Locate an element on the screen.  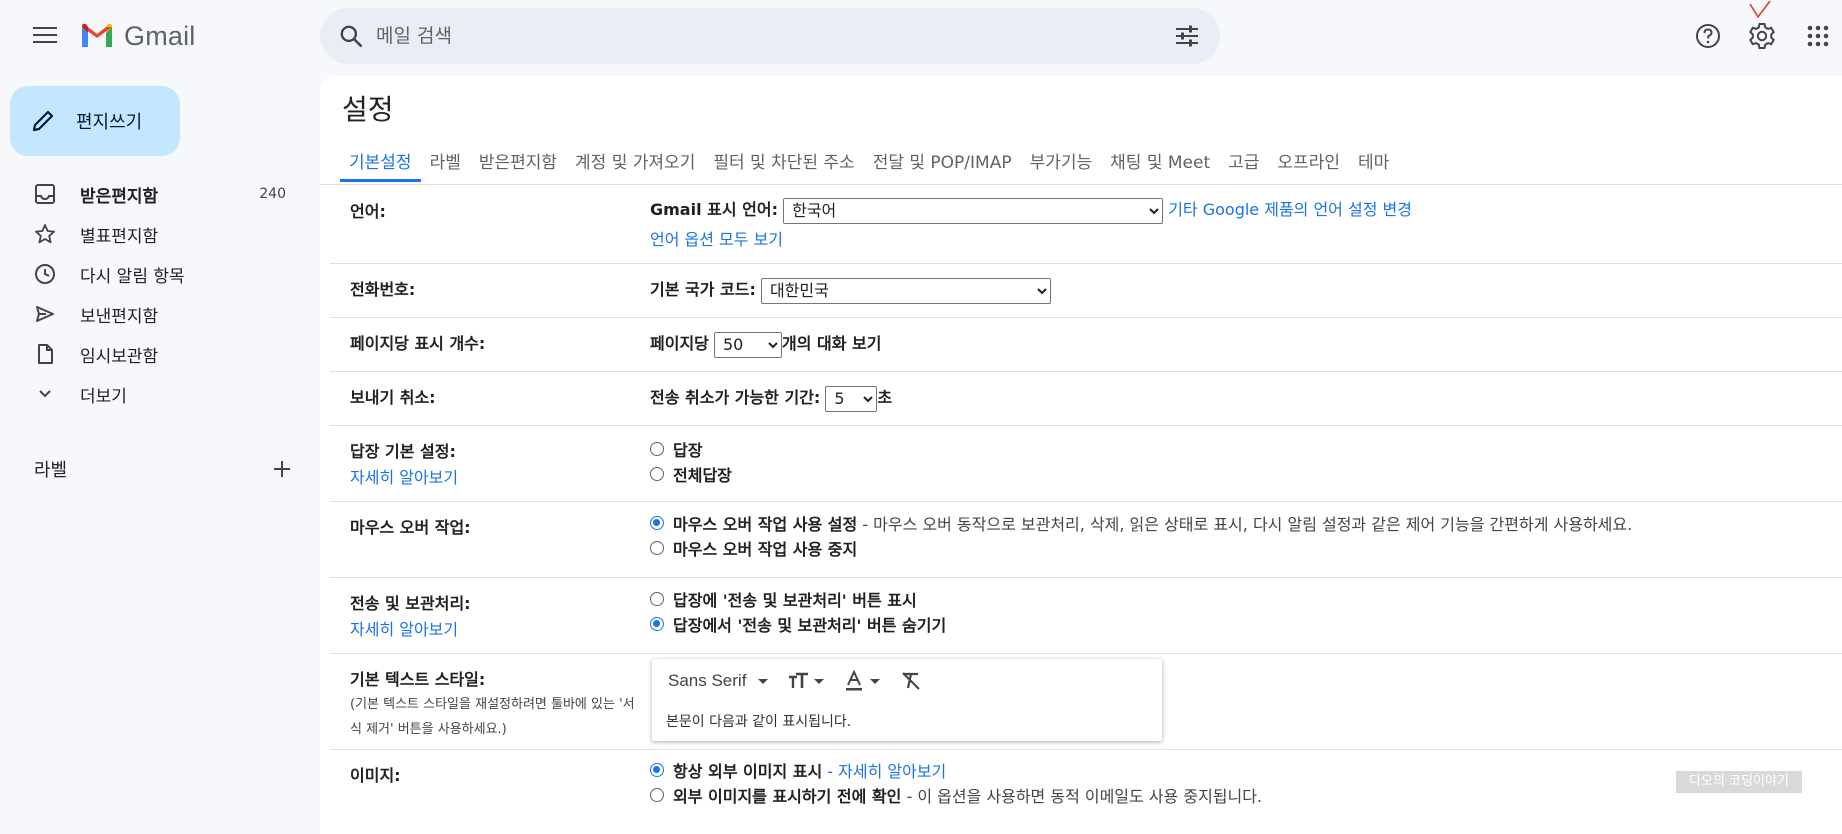
tabs-divider is located at coordinates (1081, 184).